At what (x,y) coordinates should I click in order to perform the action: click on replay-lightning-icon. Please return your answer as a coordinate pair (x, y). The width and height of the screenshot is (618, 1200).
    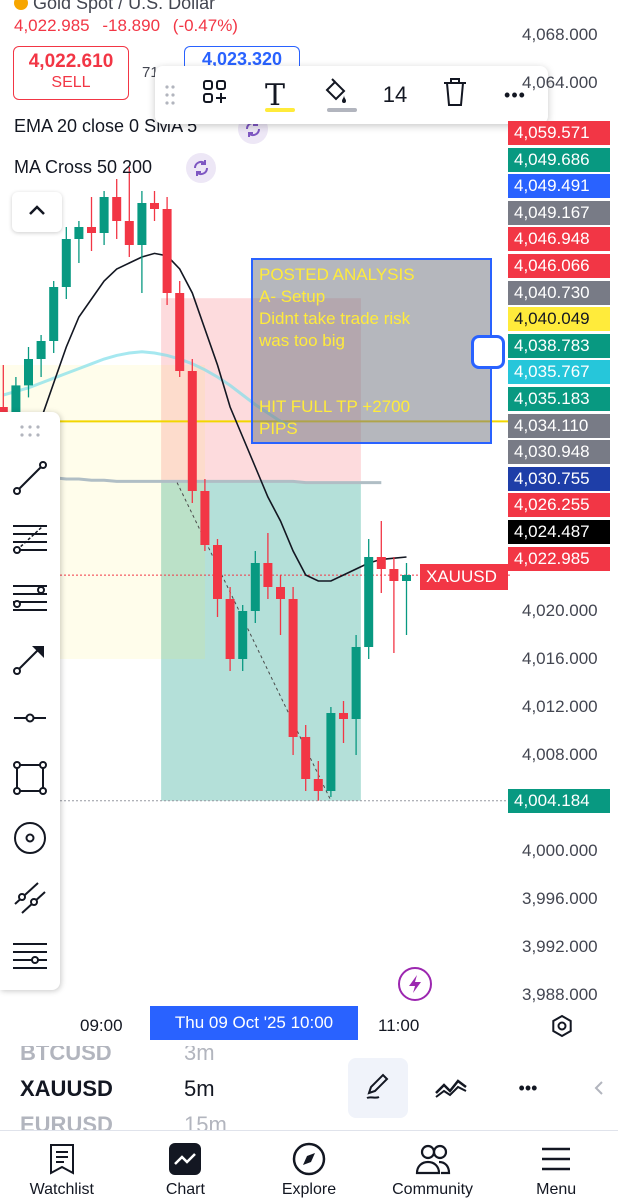
    Looking at the image, I should click on (415, 984).